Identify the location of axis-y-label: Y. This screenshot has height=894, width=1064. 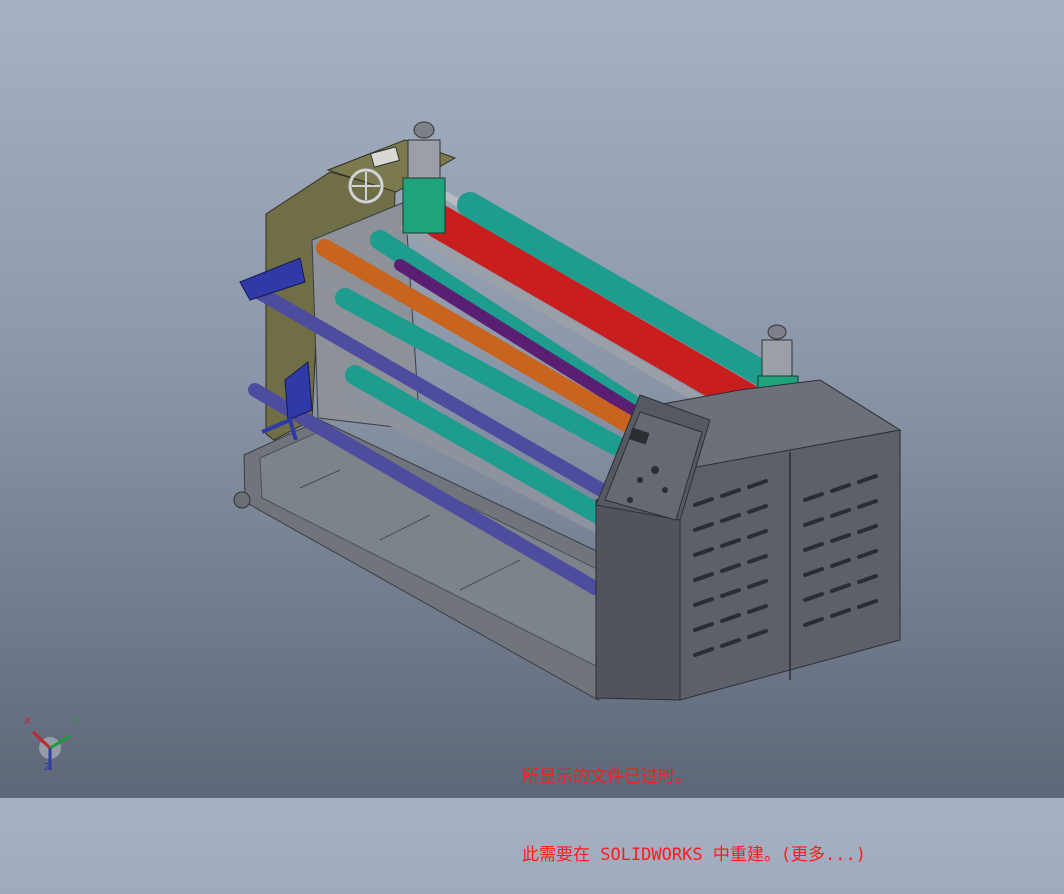
(76, 721).